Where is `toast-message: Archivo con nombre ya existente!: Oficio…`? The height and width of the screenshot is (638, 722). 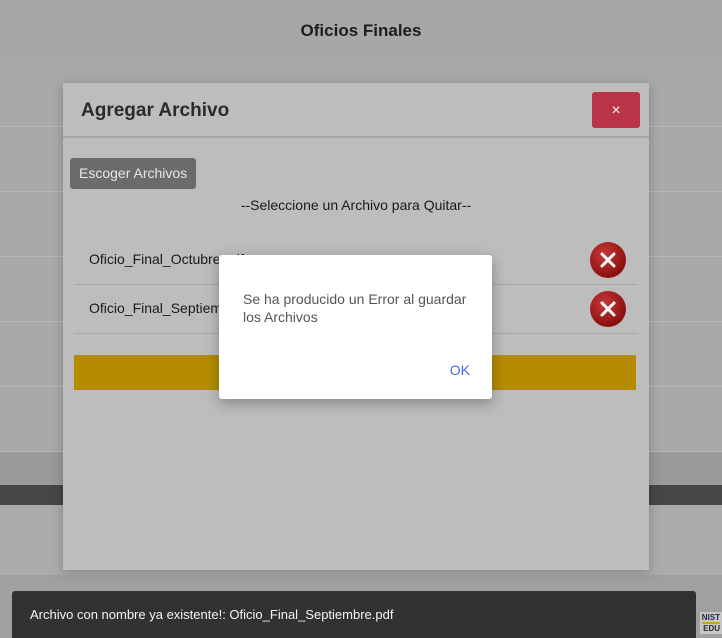 toast-message: Archivo con nombre ya existente!: Oficio… is located at coordinates (212, 614).